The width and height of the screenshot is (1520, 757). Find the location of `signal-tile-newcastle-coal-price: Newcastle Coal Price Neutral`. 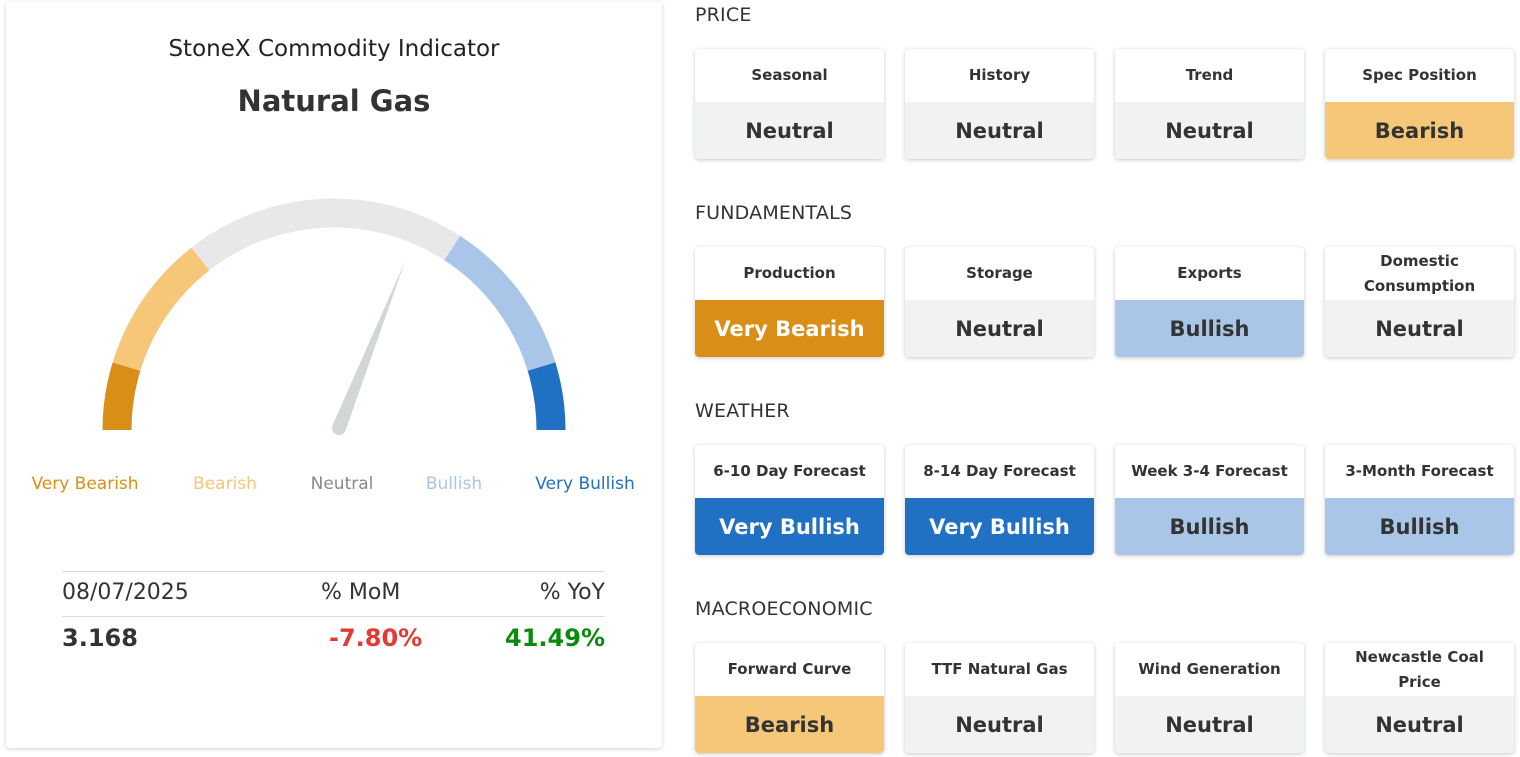

signal-tile-newcastle-coal-price: Newcastle Coal Price Neutral is located at coordinates (1419, 698).